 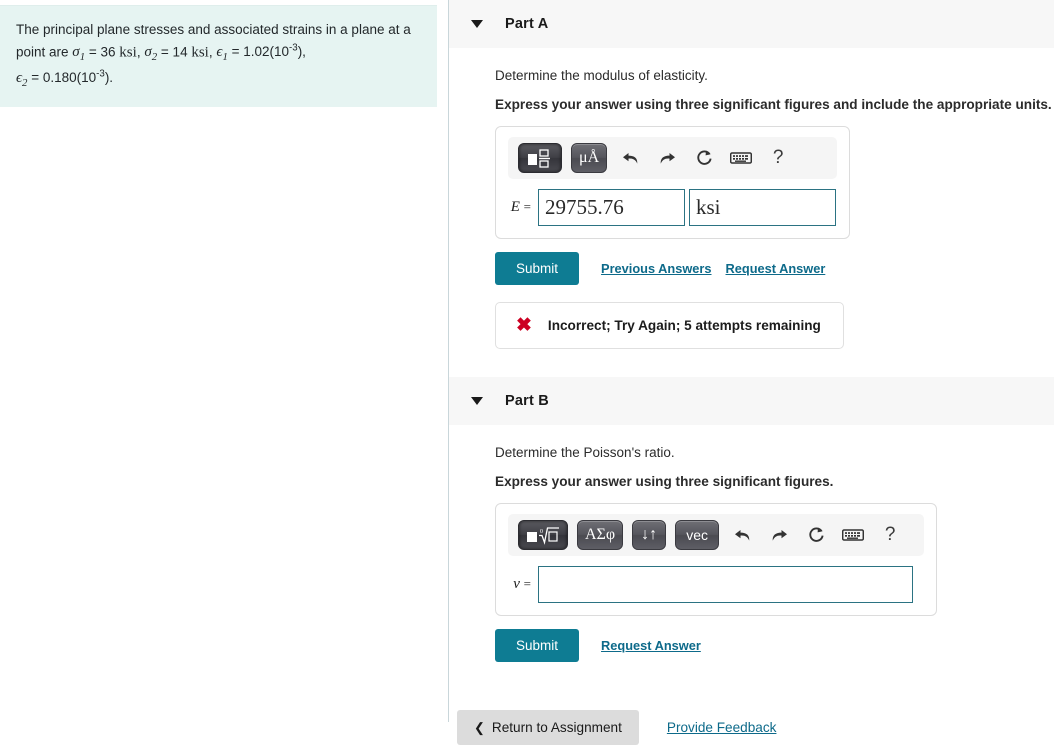 I want to click on chevron-left-icon: ❮, so click(x=479, y=727).